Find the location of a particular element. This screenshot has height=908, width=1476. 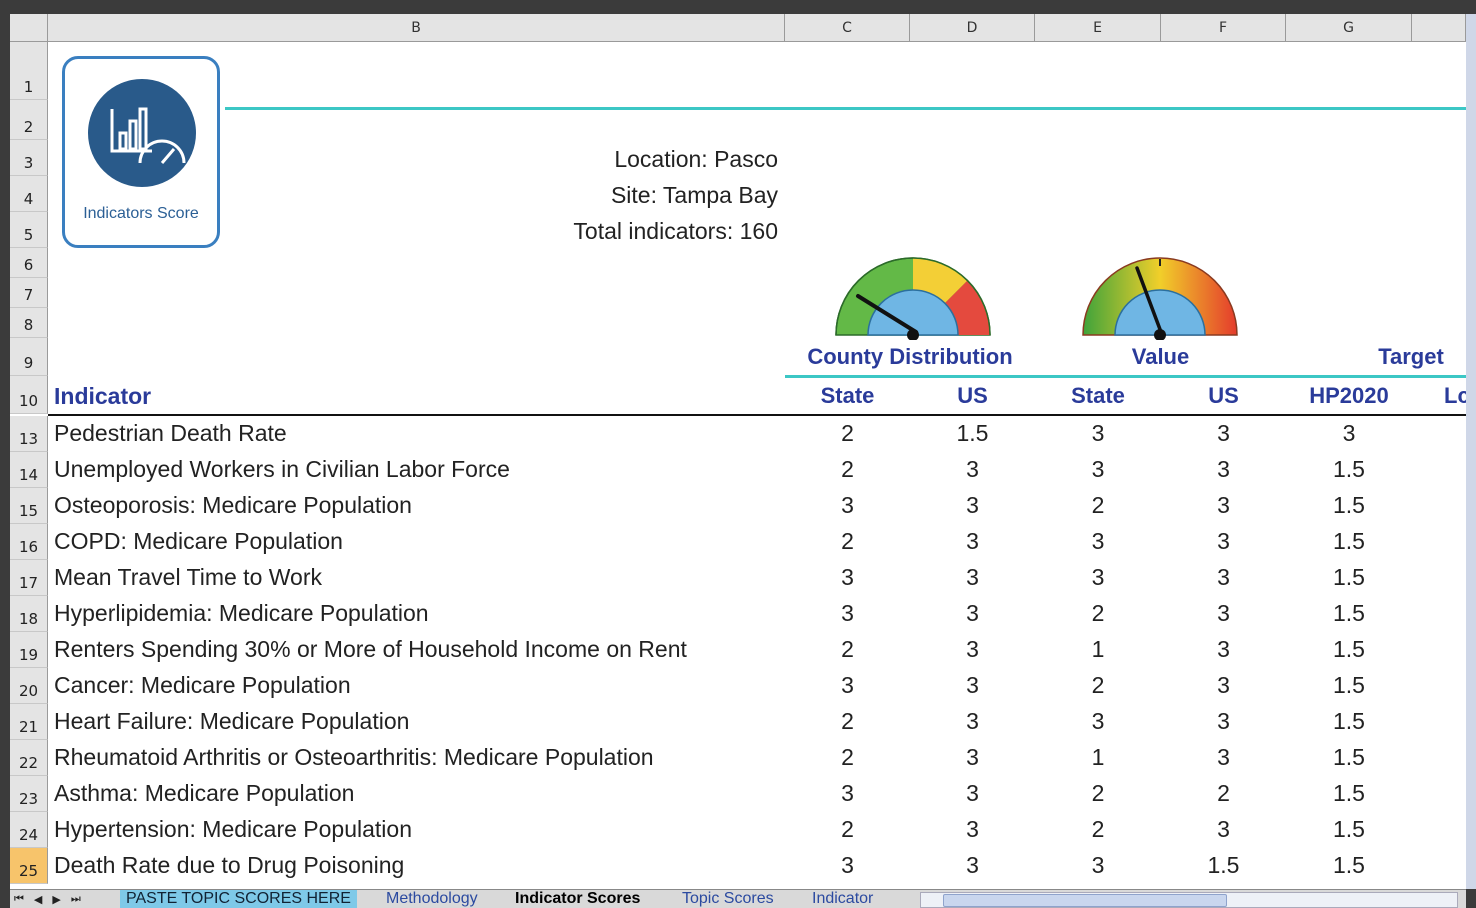

select-all-corner is located at coordinates (29, 28).